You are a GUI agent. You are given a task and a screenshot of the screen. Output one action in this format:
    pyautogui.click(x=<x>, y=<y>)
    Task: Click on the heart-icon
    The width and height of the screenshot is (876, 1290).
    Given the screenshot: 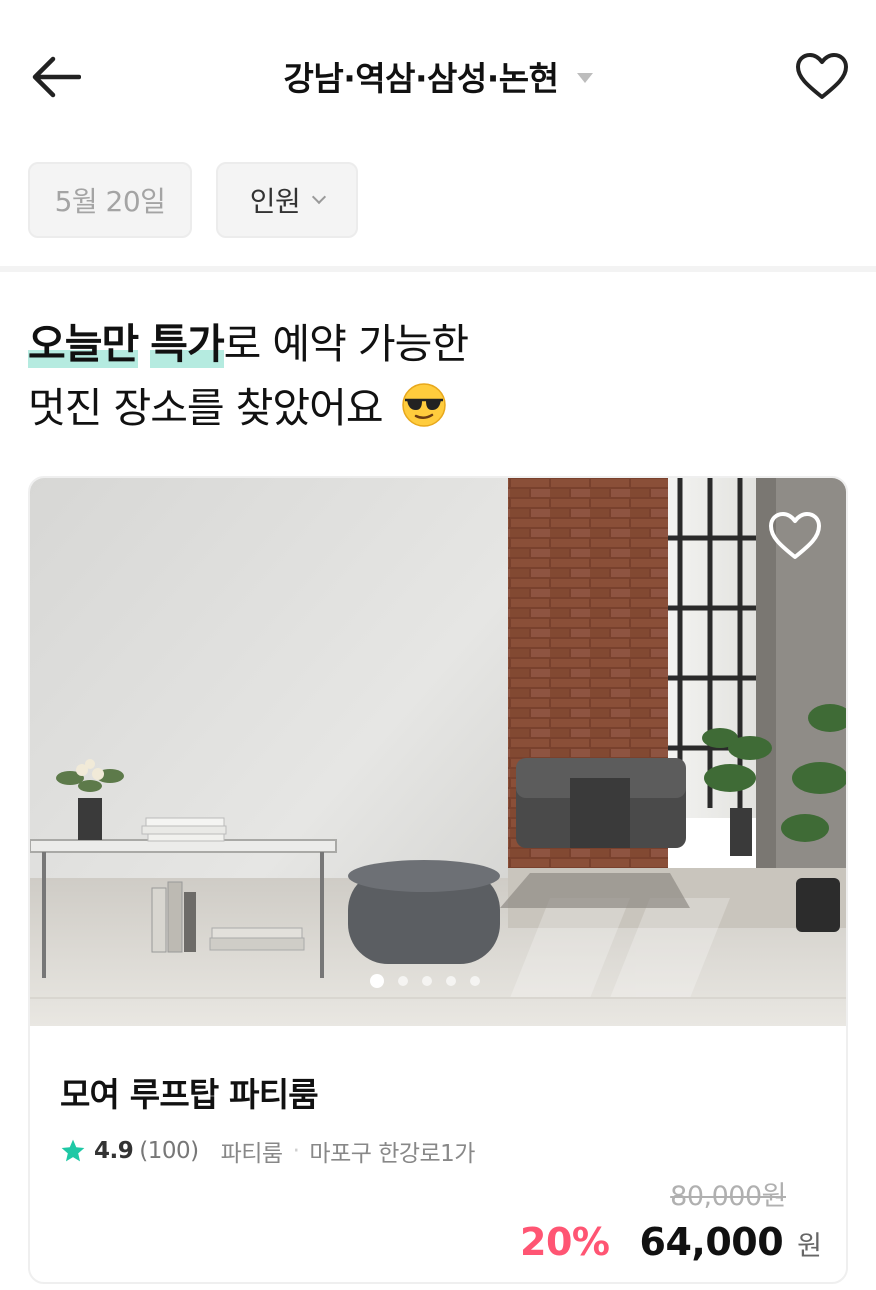 What is the action you would take?
    pyautogui.click(x=822, y=76)
    